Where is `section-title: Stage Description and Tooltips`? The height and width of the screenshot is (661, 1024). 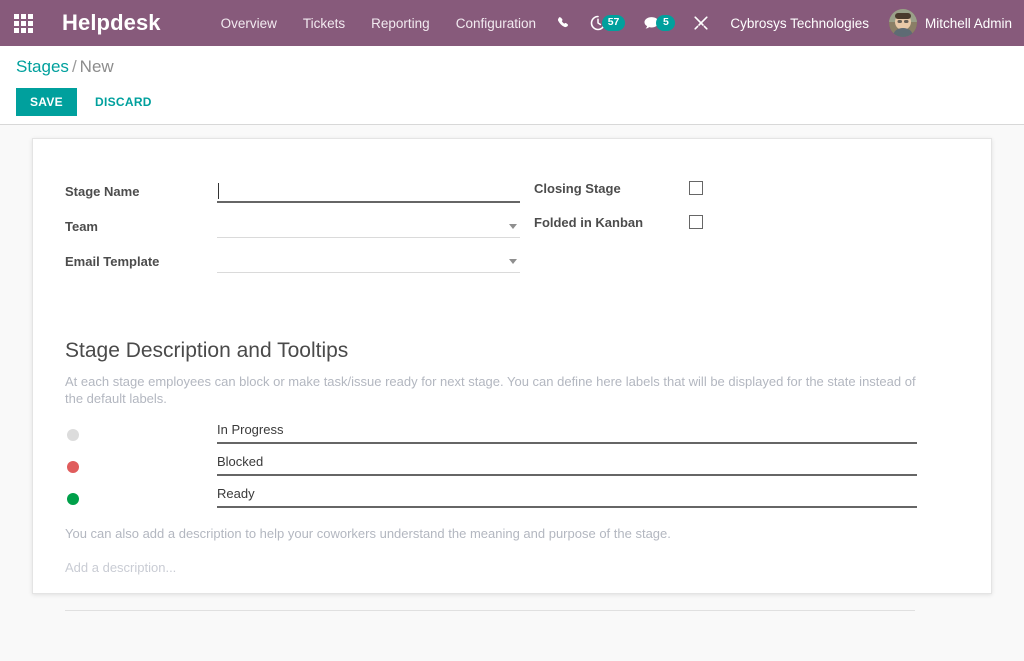
section-title: Stage Description and Tooltips is located at coordinates (207, 350).